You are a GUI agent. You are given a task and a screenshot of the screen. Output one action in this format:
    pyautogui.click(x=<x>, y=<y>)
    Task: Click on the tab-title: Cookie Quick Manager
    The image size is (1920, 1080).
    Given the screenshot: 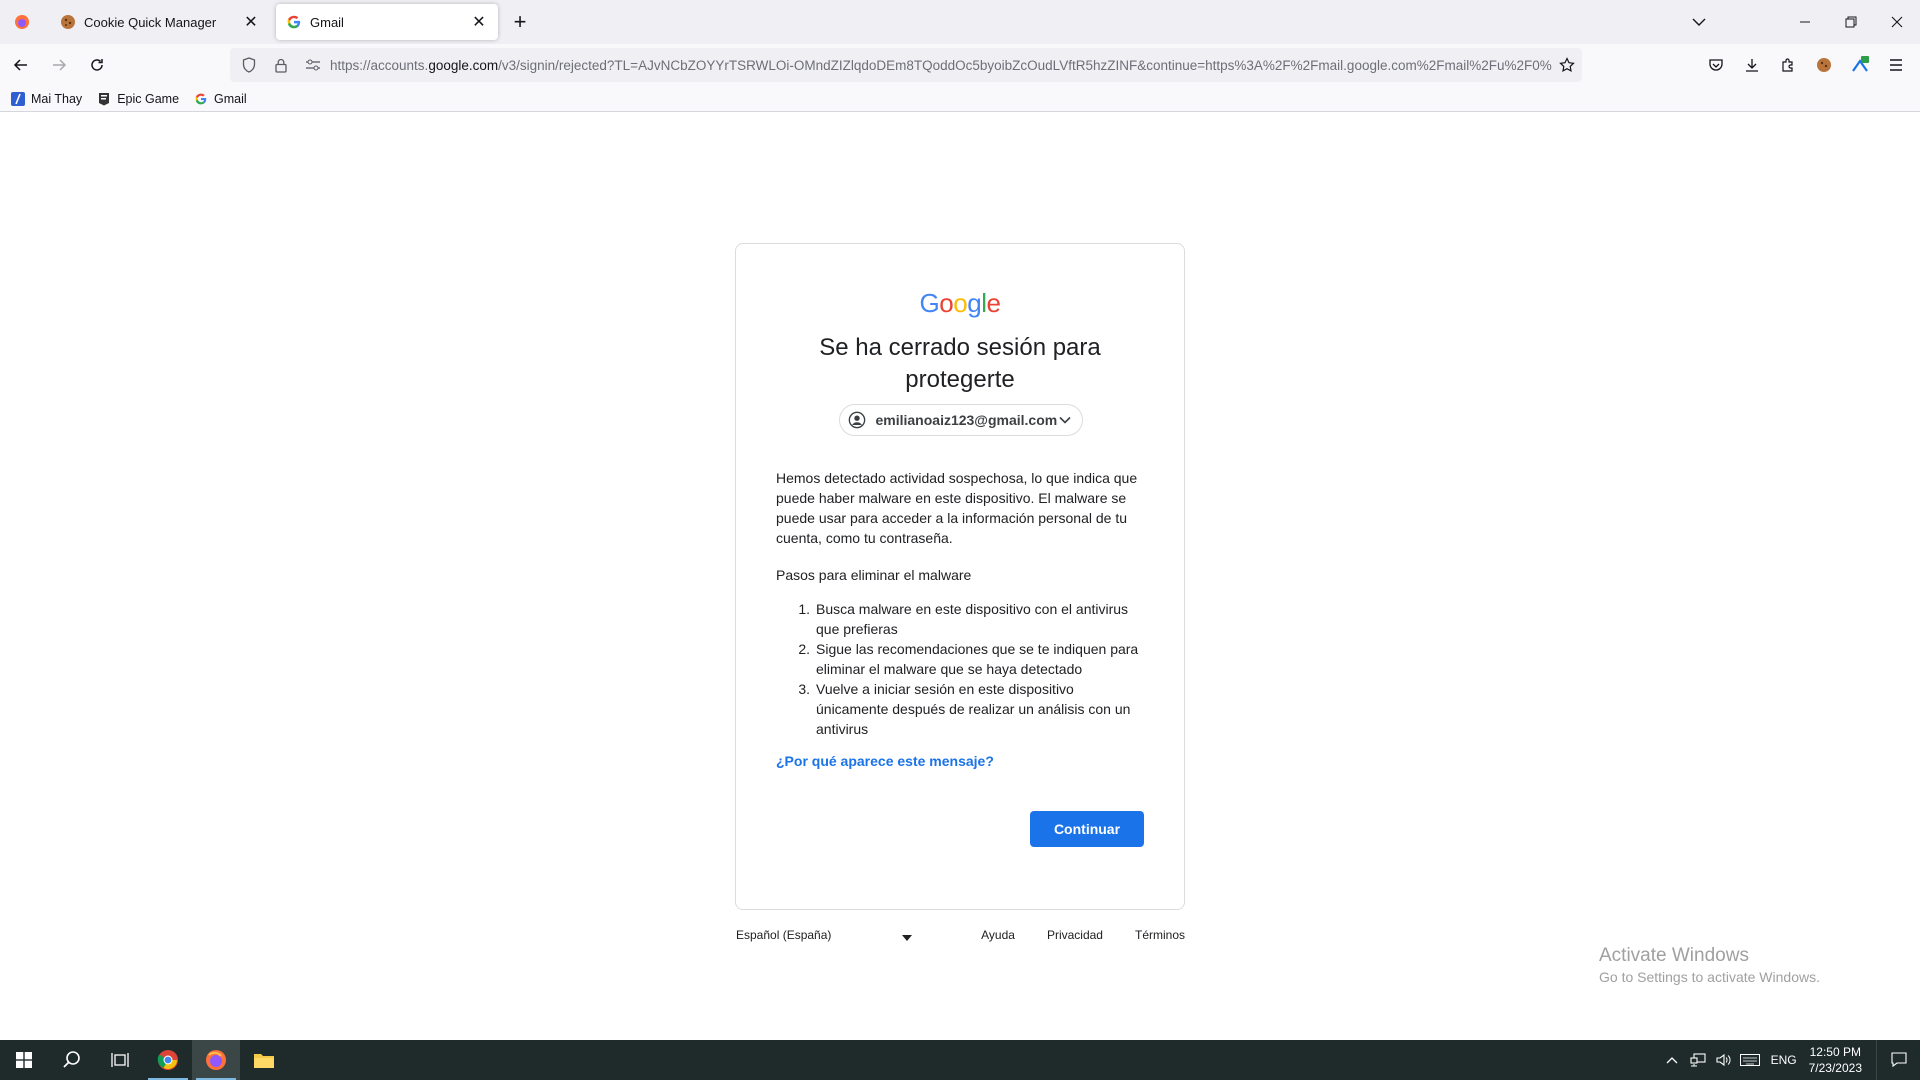 What is the action you would take?
    pyautogui.click(x=150, y=22)
    